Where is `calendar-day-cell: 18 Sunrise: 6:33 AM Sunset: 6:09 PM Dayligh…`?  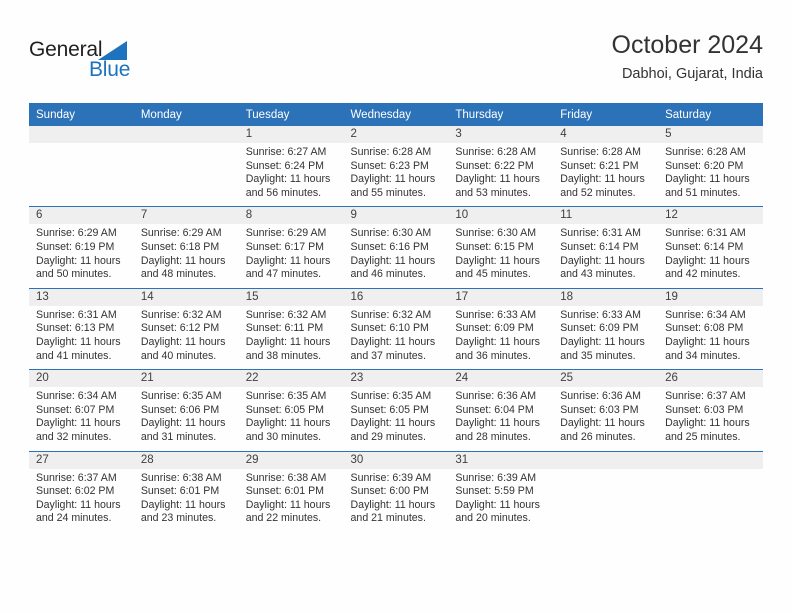 calendar-day-cell: 18 Sunrise: 6:33 AM Sunset: 6:09 PM Dayligh… is located at coordinates (606, 328).